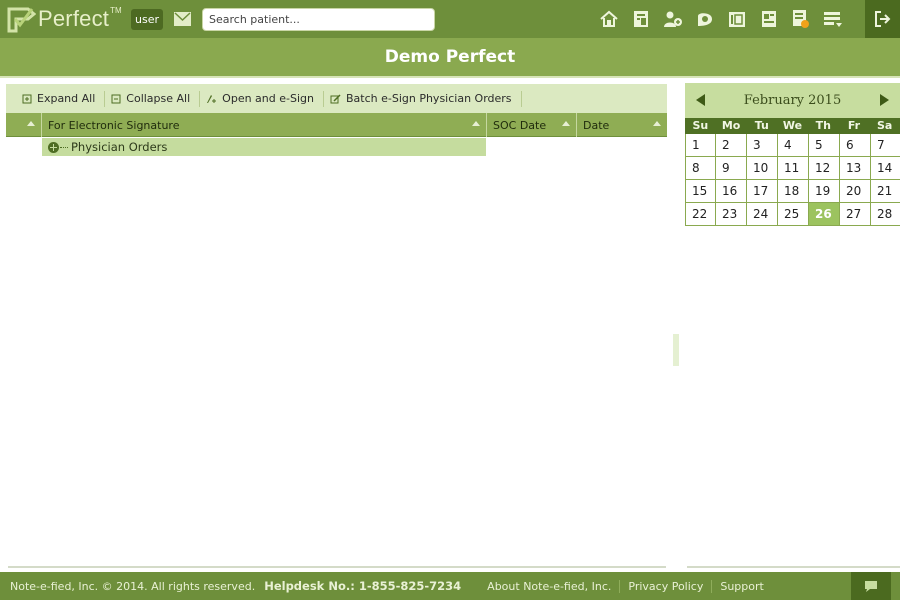  I want to click on orders-badge-icon, so click(801, 19).